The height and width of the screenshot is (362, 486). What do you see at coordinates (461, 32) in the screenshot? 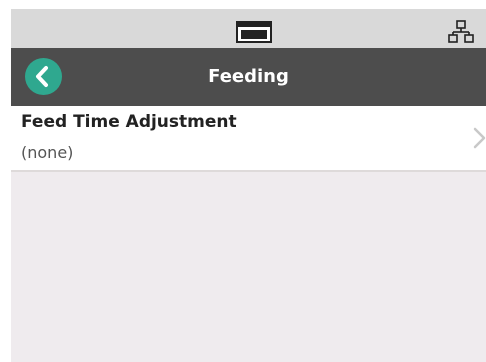
I see `network-icon` at bounding box center [461, 32].